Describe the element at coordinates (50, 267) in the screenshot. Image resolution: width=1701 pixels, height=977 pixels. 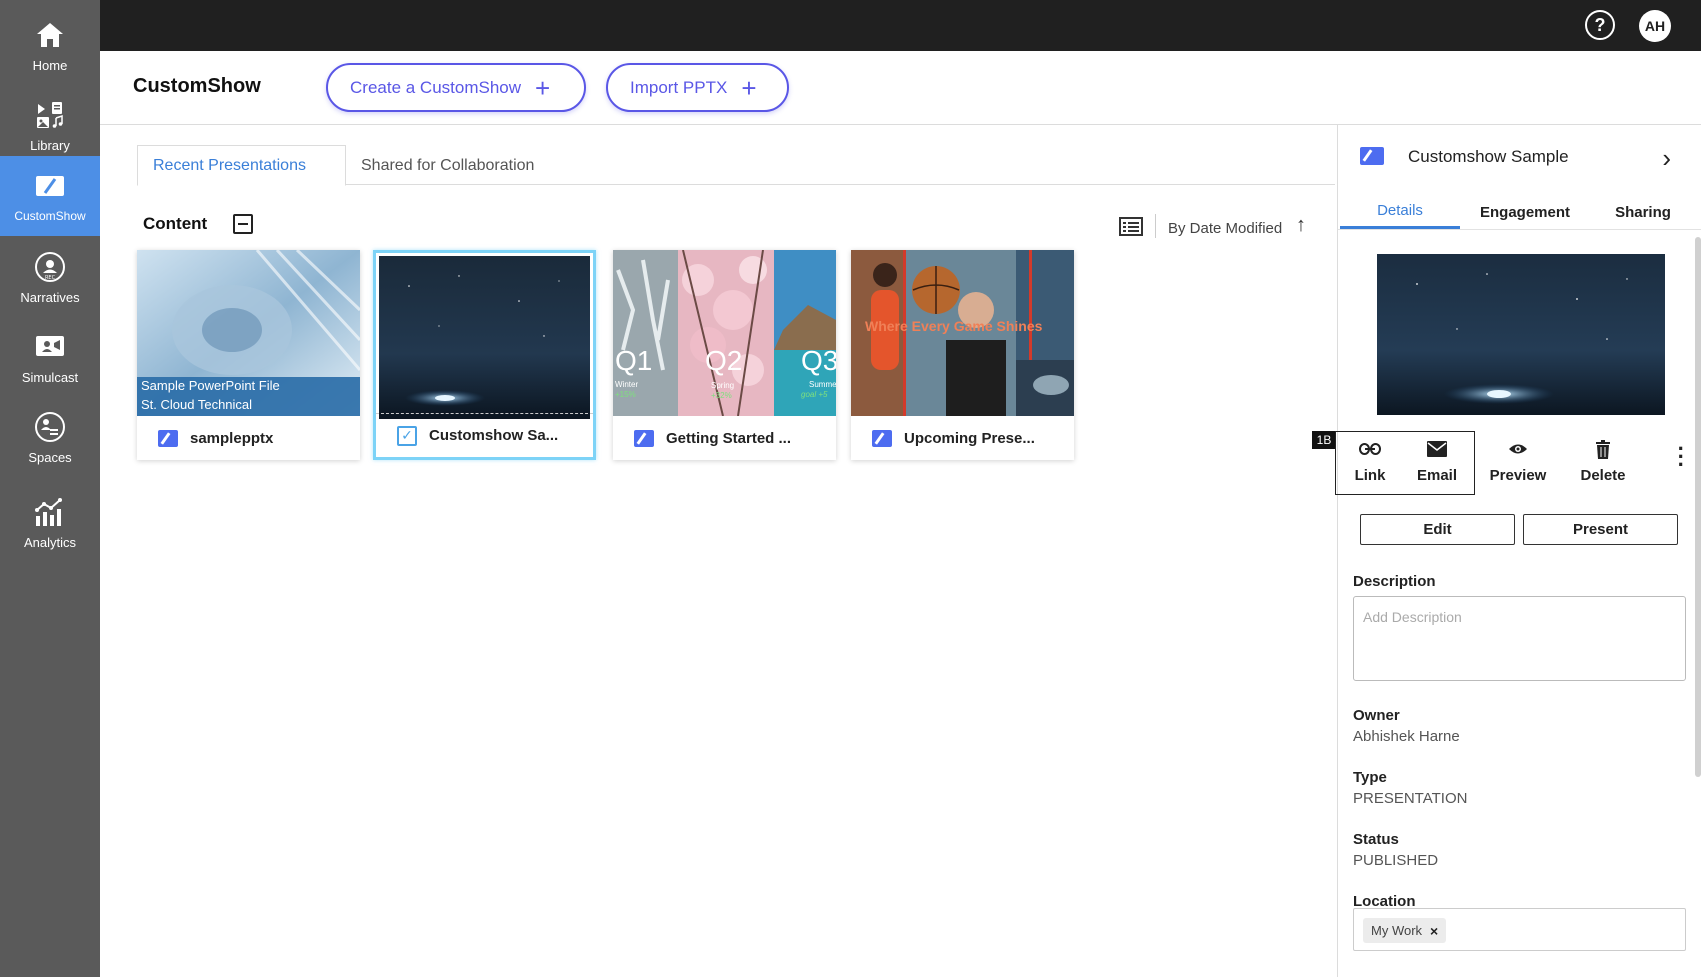
I see `narratives-icon: REC` at that location.